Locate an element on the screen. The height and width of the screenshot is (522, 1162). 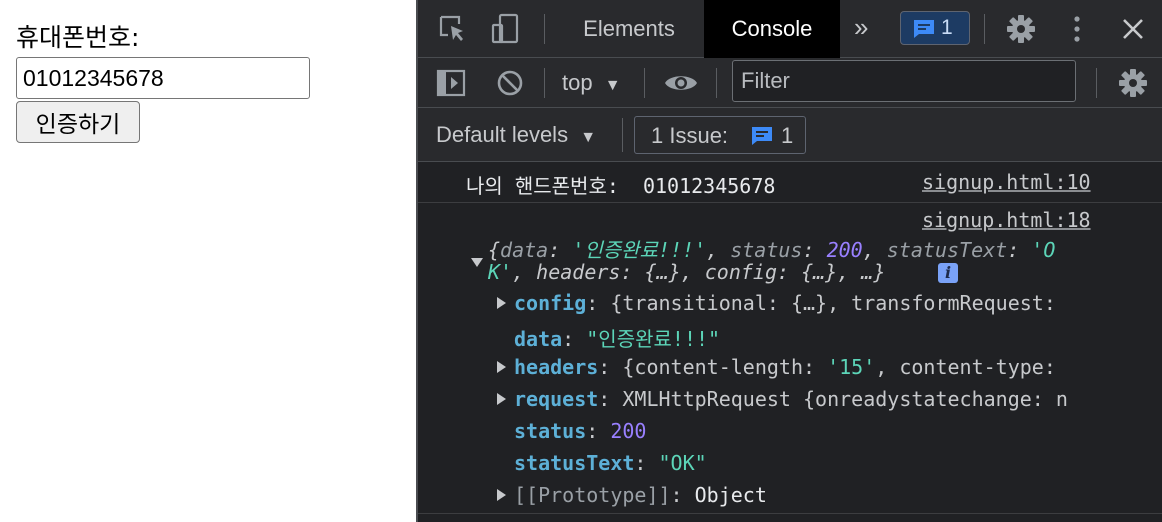
collapse-triangle-icon is located at coordinates (477, 262).